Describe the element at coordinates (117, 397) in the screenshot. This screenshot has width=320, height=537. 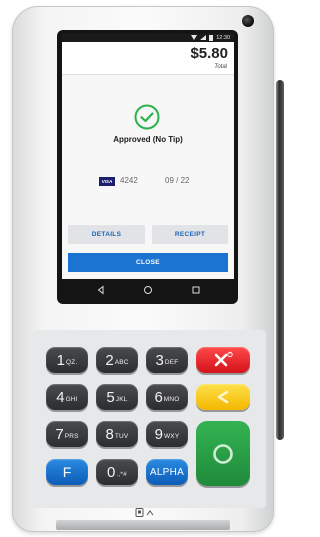
I see `key-5: 5 JKL` at that location.